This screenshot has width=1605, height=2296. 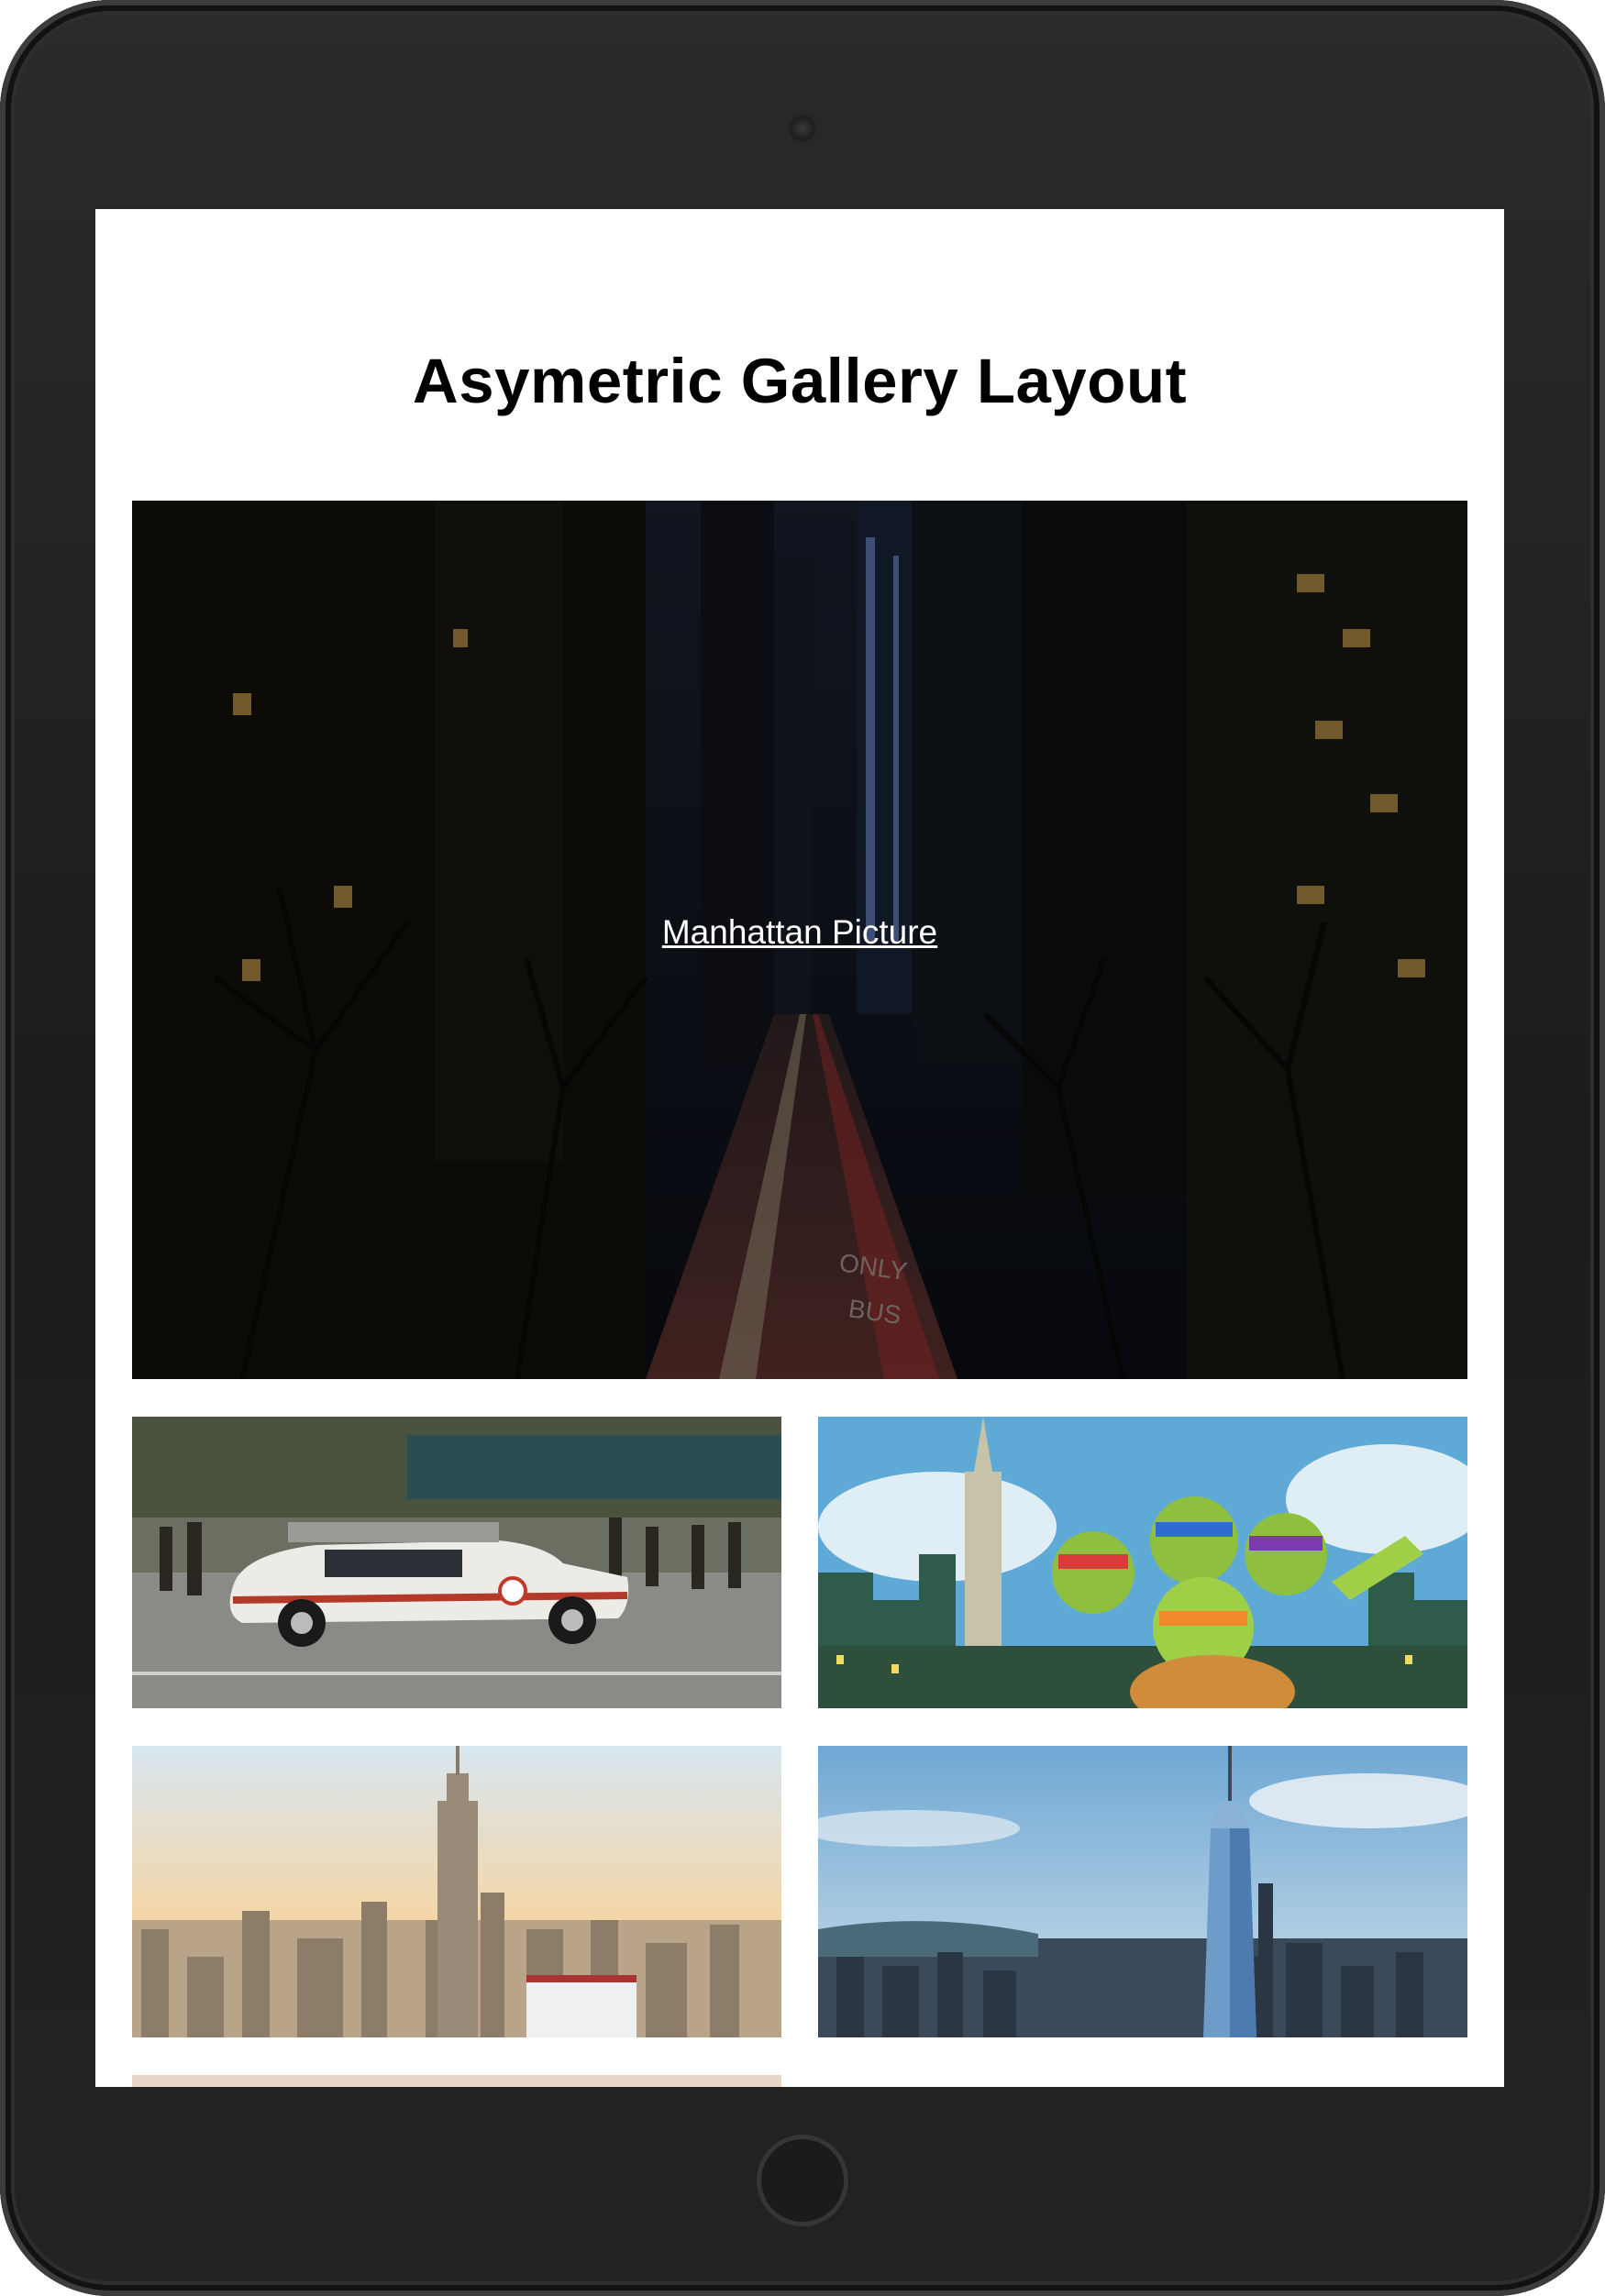 I want to click on gallery-tile-car, so click(x=456, y=1562).